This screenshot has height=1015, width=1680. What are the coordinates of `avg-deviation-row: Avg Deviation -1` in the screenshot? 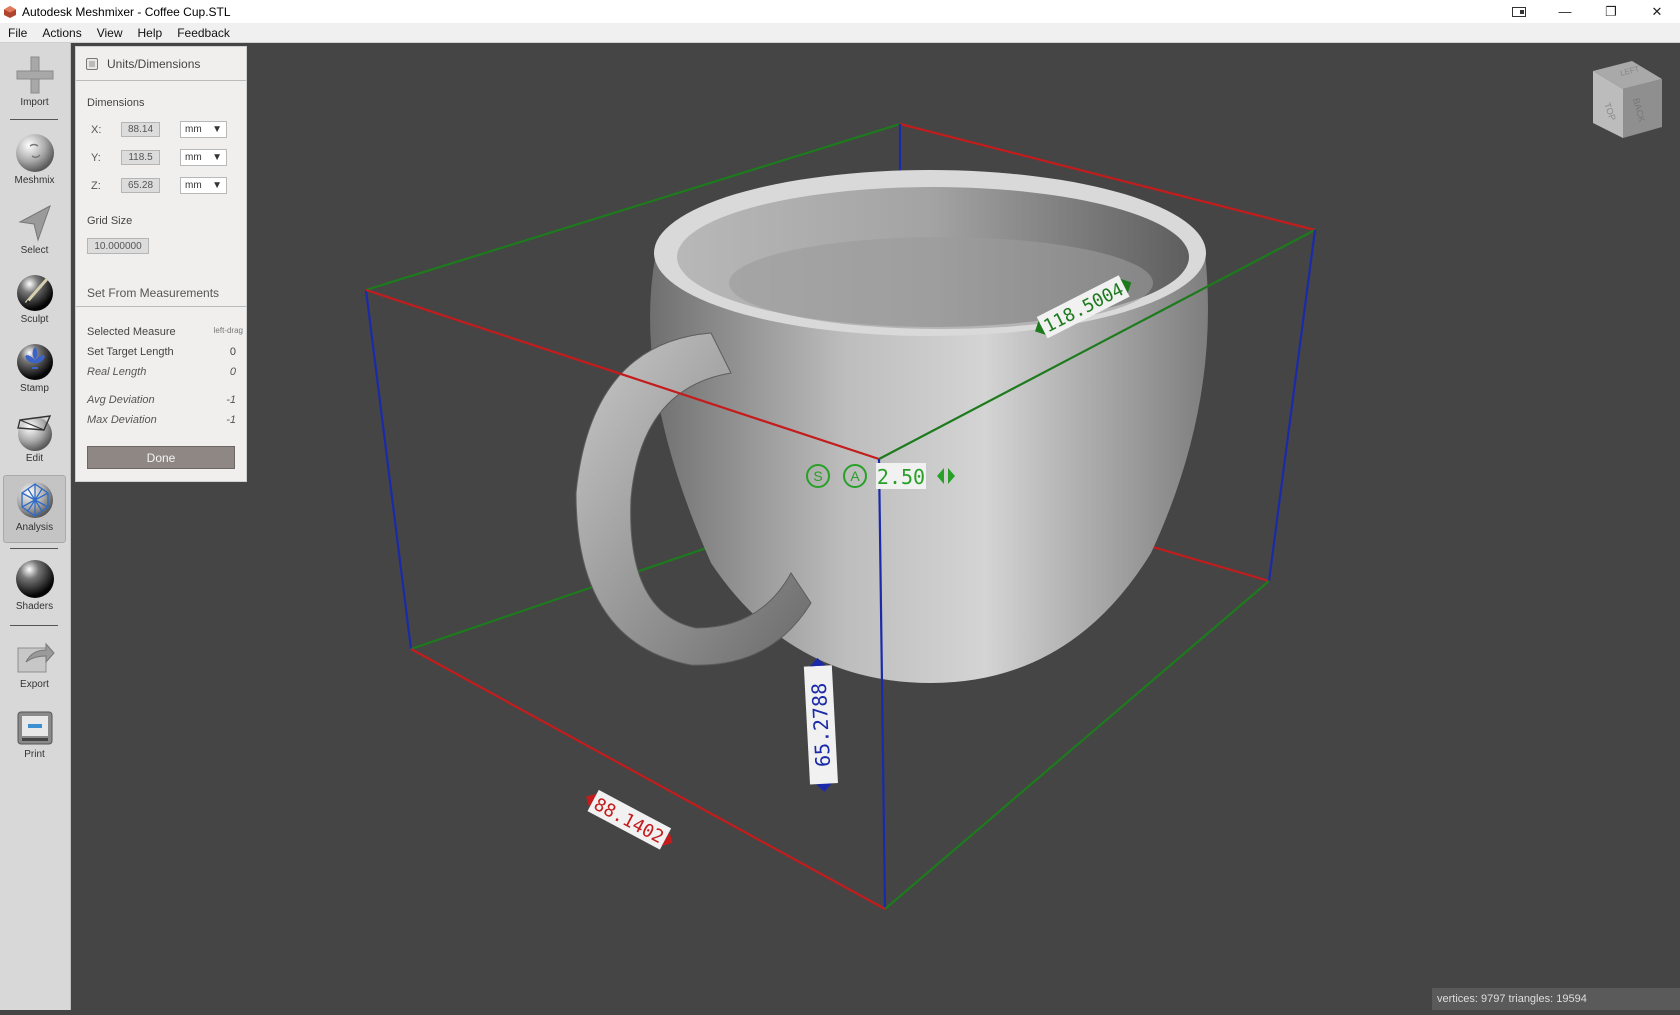 It's located at (165, 400).